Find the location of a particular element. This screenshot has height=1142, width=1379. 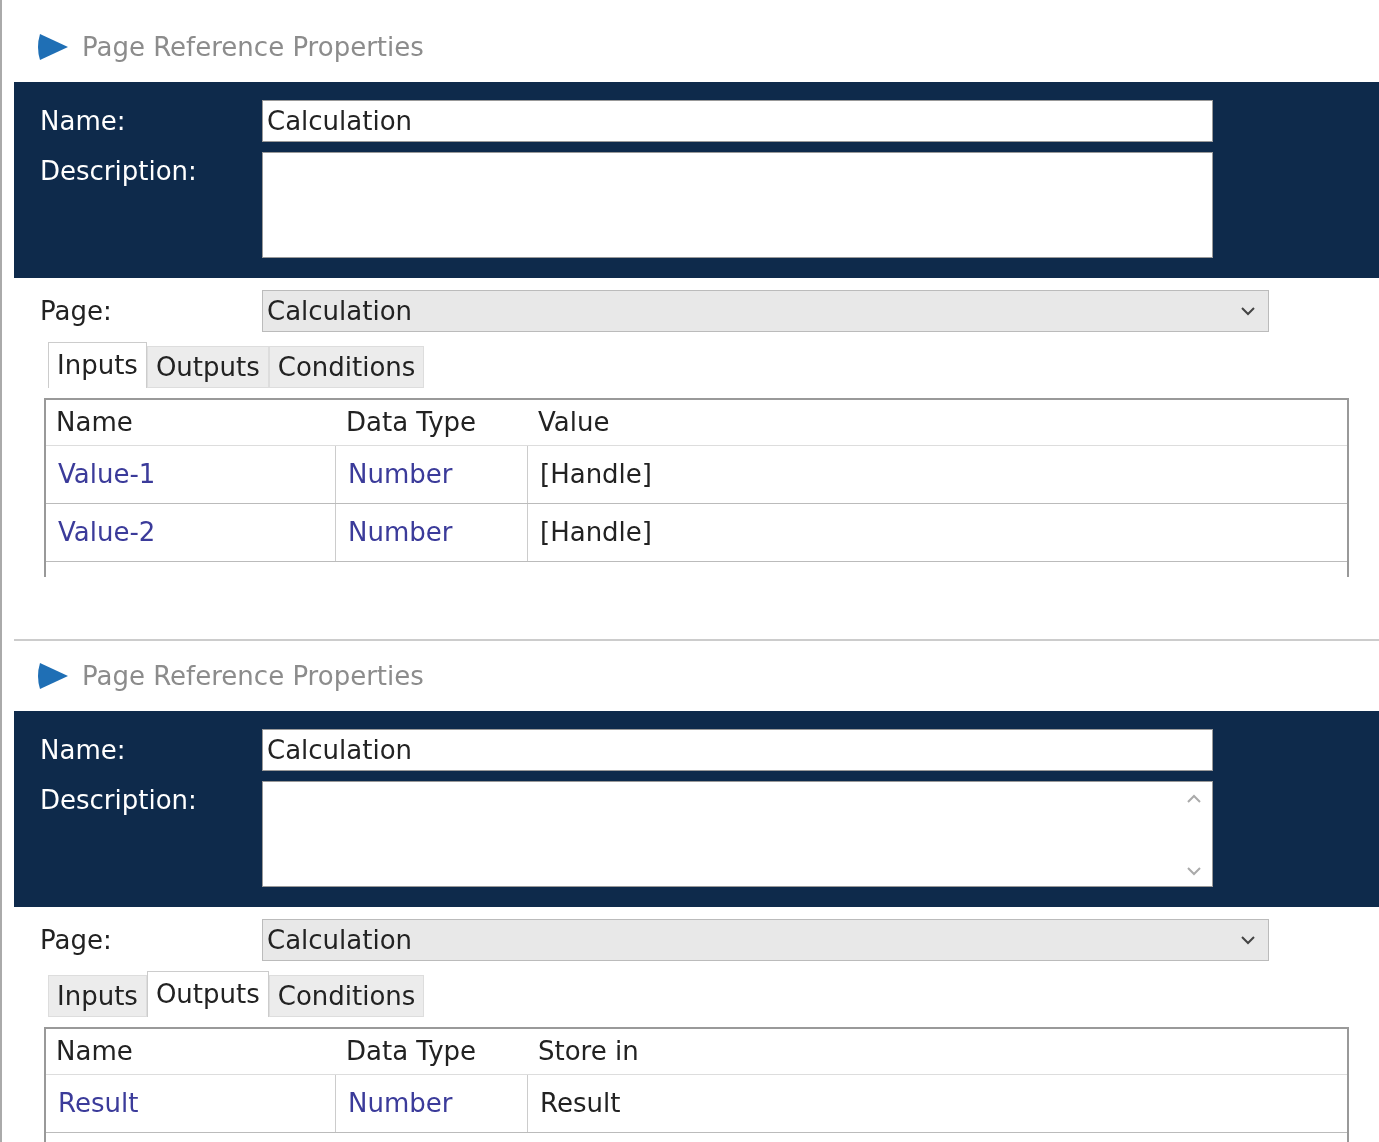

column-header: Value is located at coordinates (574, 422).